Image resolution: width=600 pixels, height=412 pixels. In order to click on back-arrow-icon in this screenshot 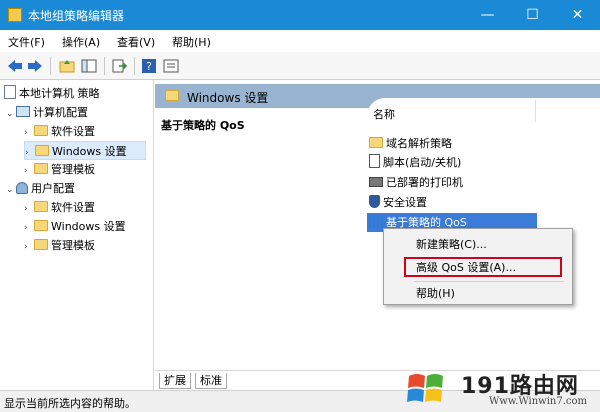, I will do `click(15, 66)`.